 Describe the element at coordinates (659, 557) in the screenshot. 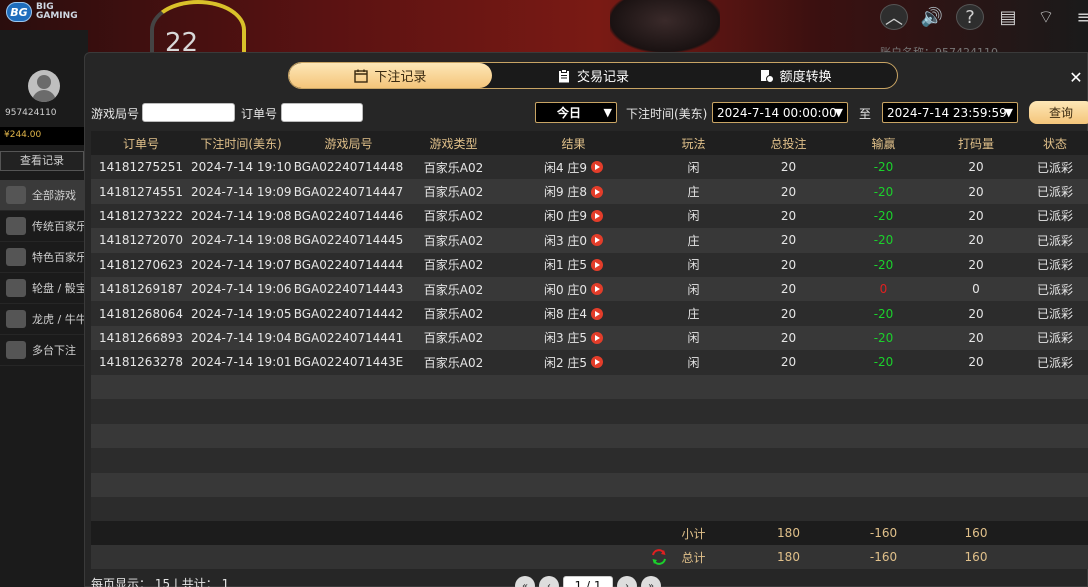

I see `refresh-icon` at that location.